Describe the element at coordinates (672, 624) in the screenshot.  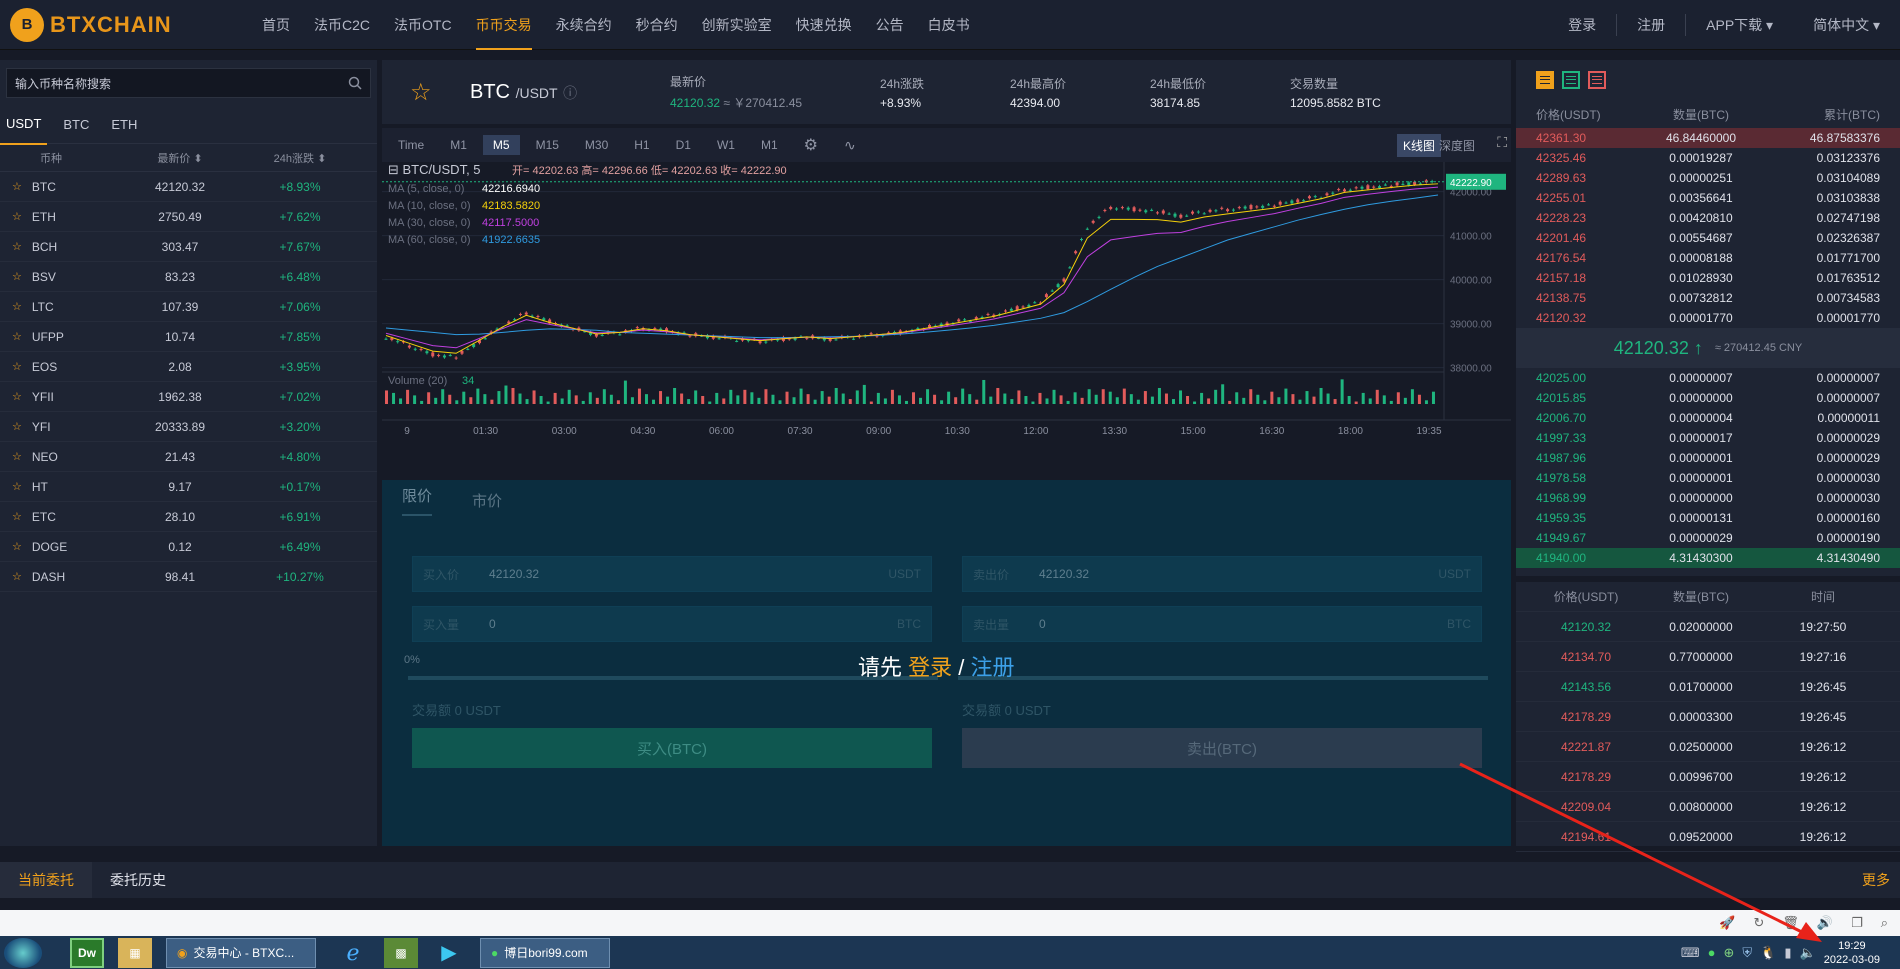
I see `buy-qty-field: 买入量 0 BTC` at that location.